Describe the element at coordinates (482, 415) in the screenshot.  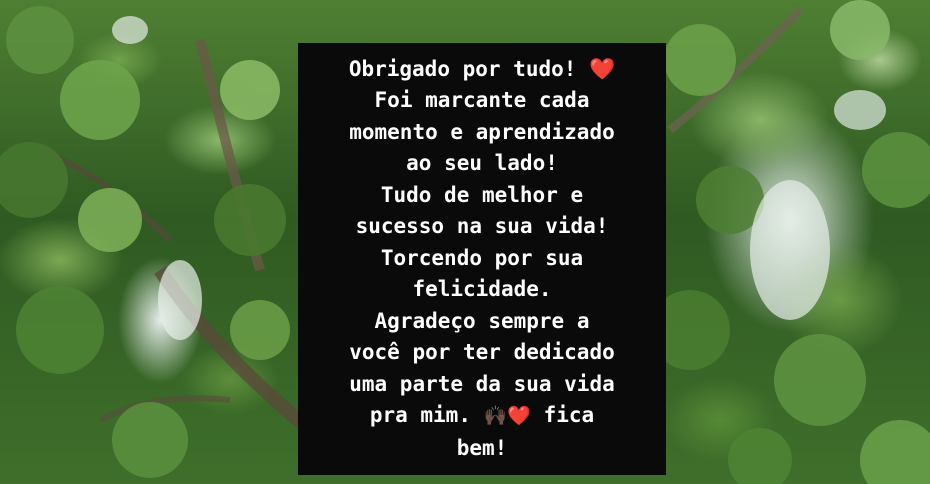
I see `message-line: pra mim. 🙌🏿❤️ fica` at that location.